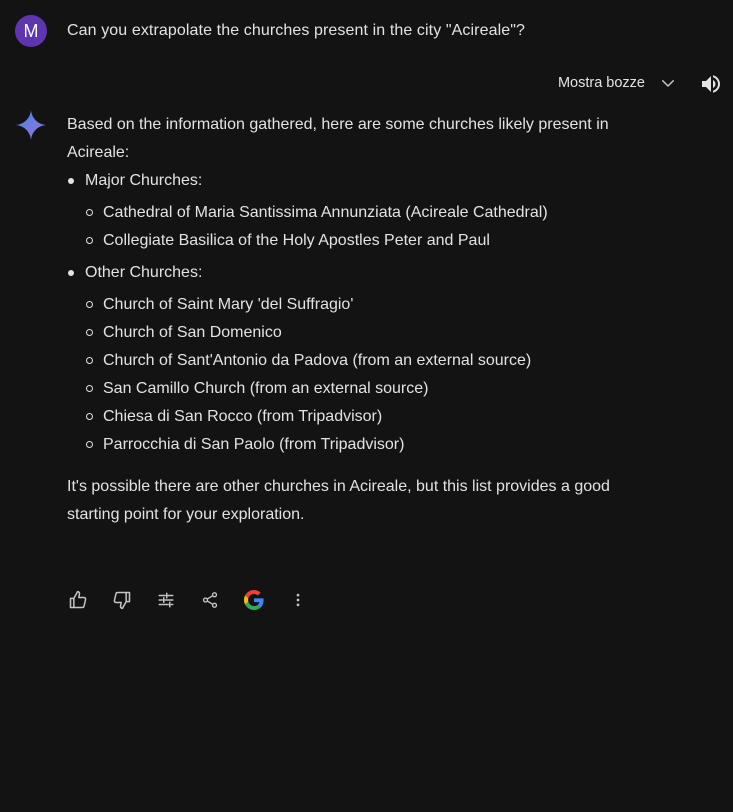 The height and width of the screenshot is (812, 733). I want to click on chevron-down-icon, so click(668, 83).